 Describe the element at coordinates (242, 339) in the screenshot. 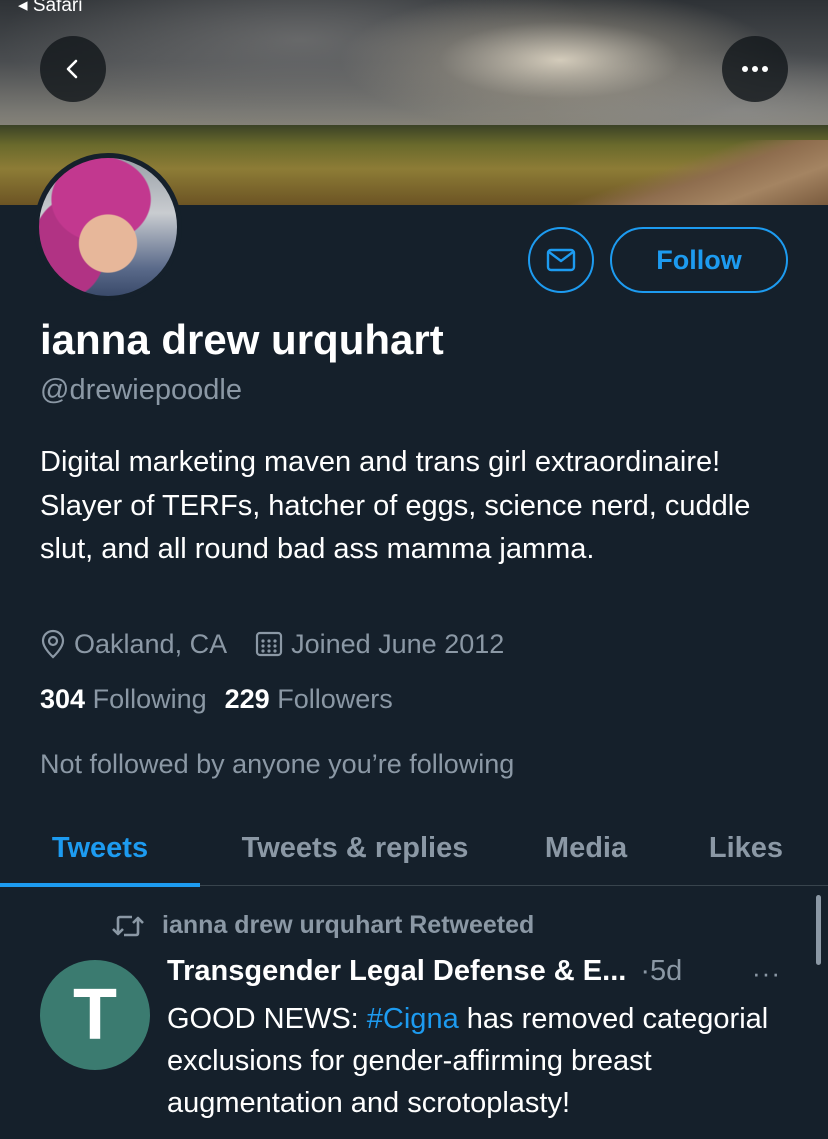

I see `profile-name: ianna drew urquhart` at that location.